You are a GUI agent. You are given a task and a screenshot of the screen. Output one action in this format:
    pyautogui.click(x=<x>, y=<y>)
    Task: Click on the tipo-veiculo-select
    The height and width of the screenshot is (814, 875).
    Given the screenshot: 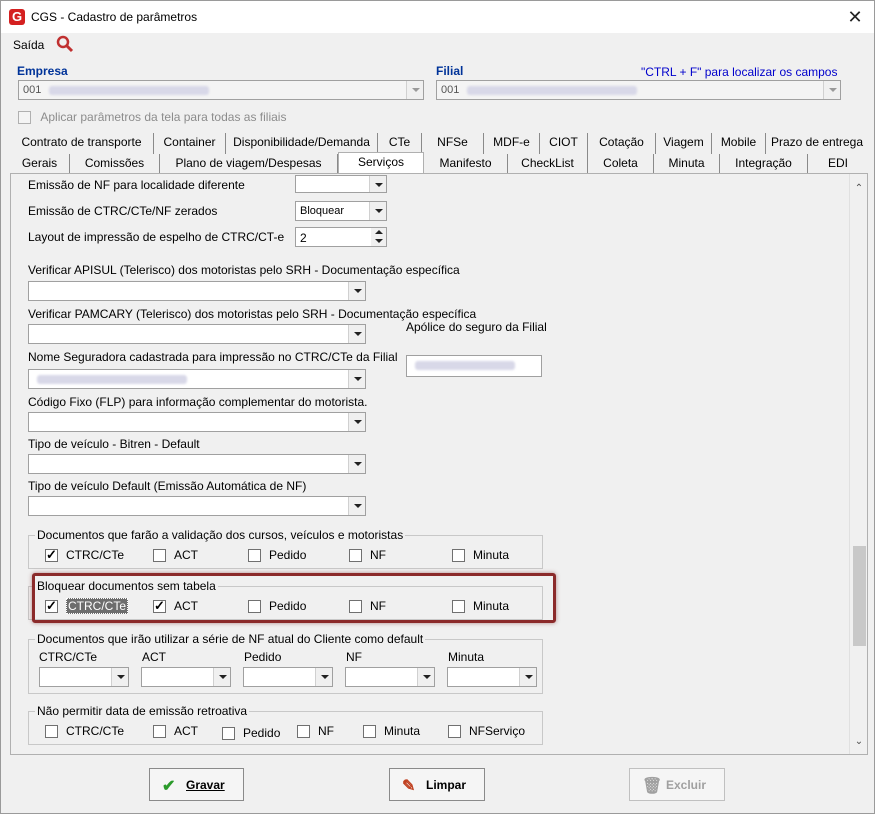 What is the action you would take?
    pyautogui.click(x=197, y=506)
    